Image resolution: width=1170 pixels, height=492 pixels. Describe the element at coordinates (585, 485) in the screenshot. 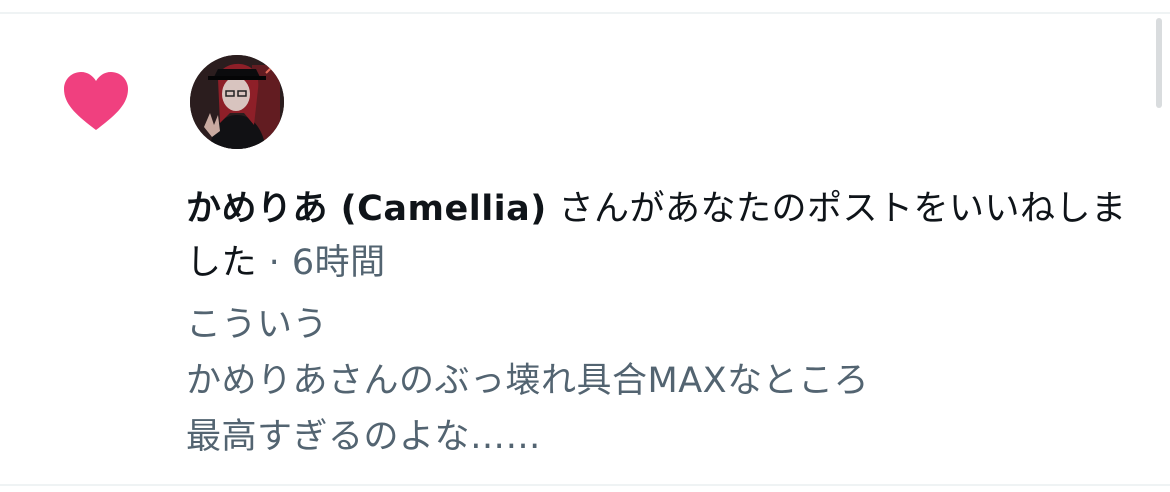

I see `bottom-divider` at that location.